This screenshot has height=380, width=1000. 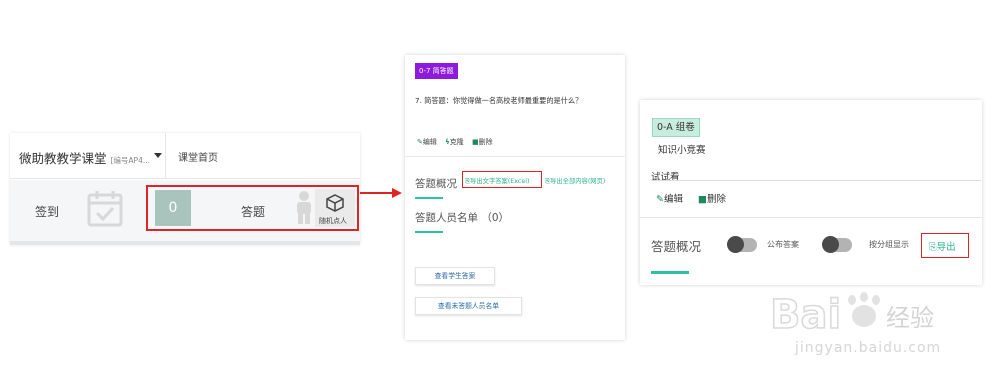 I want to click on question-type-tag: 0-7 简答题, so click(x=436, y=71).